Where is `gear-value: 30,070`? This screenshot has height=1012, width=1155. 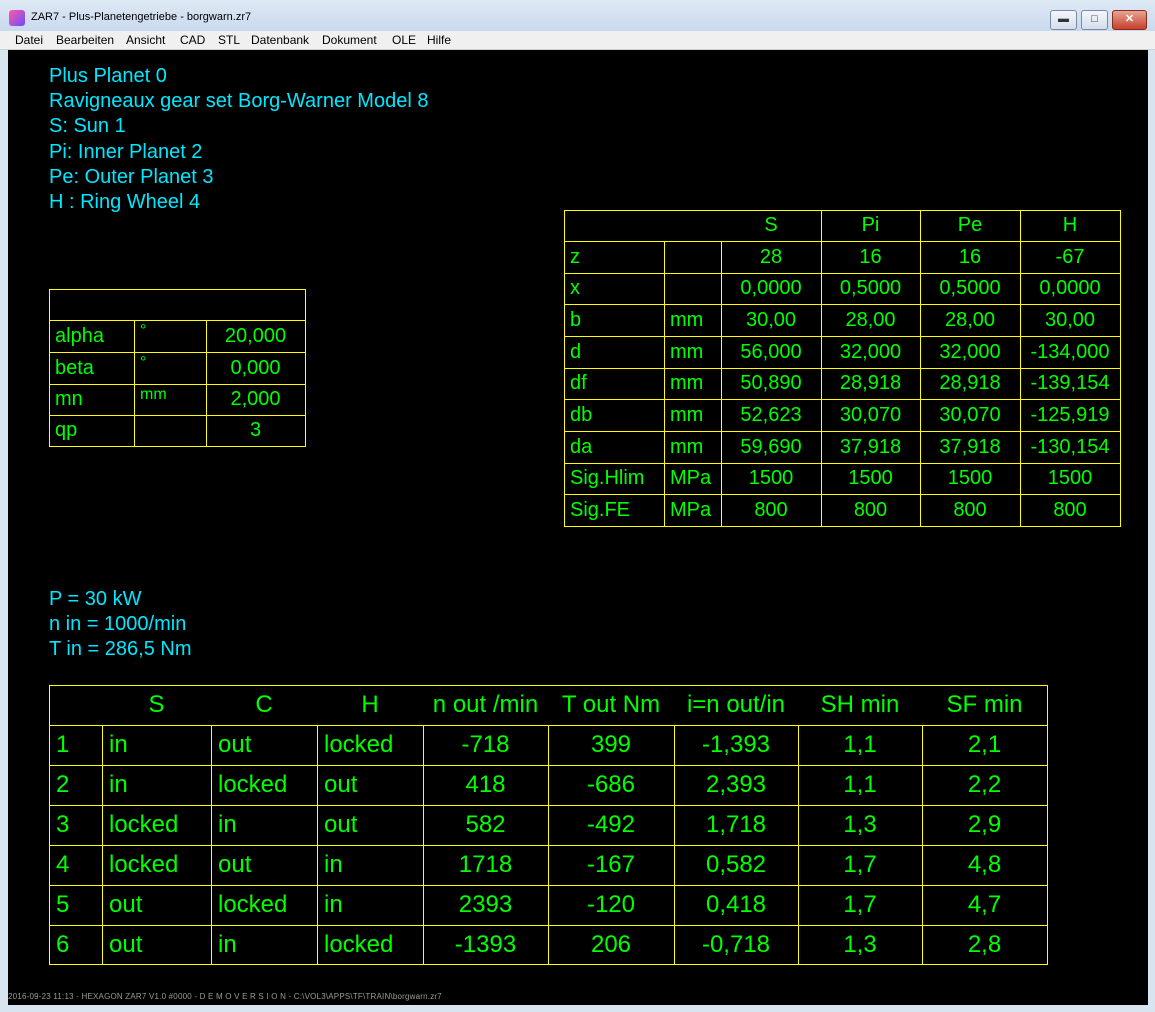
gear-value: 30,070 is located at coordinates (970, 415).